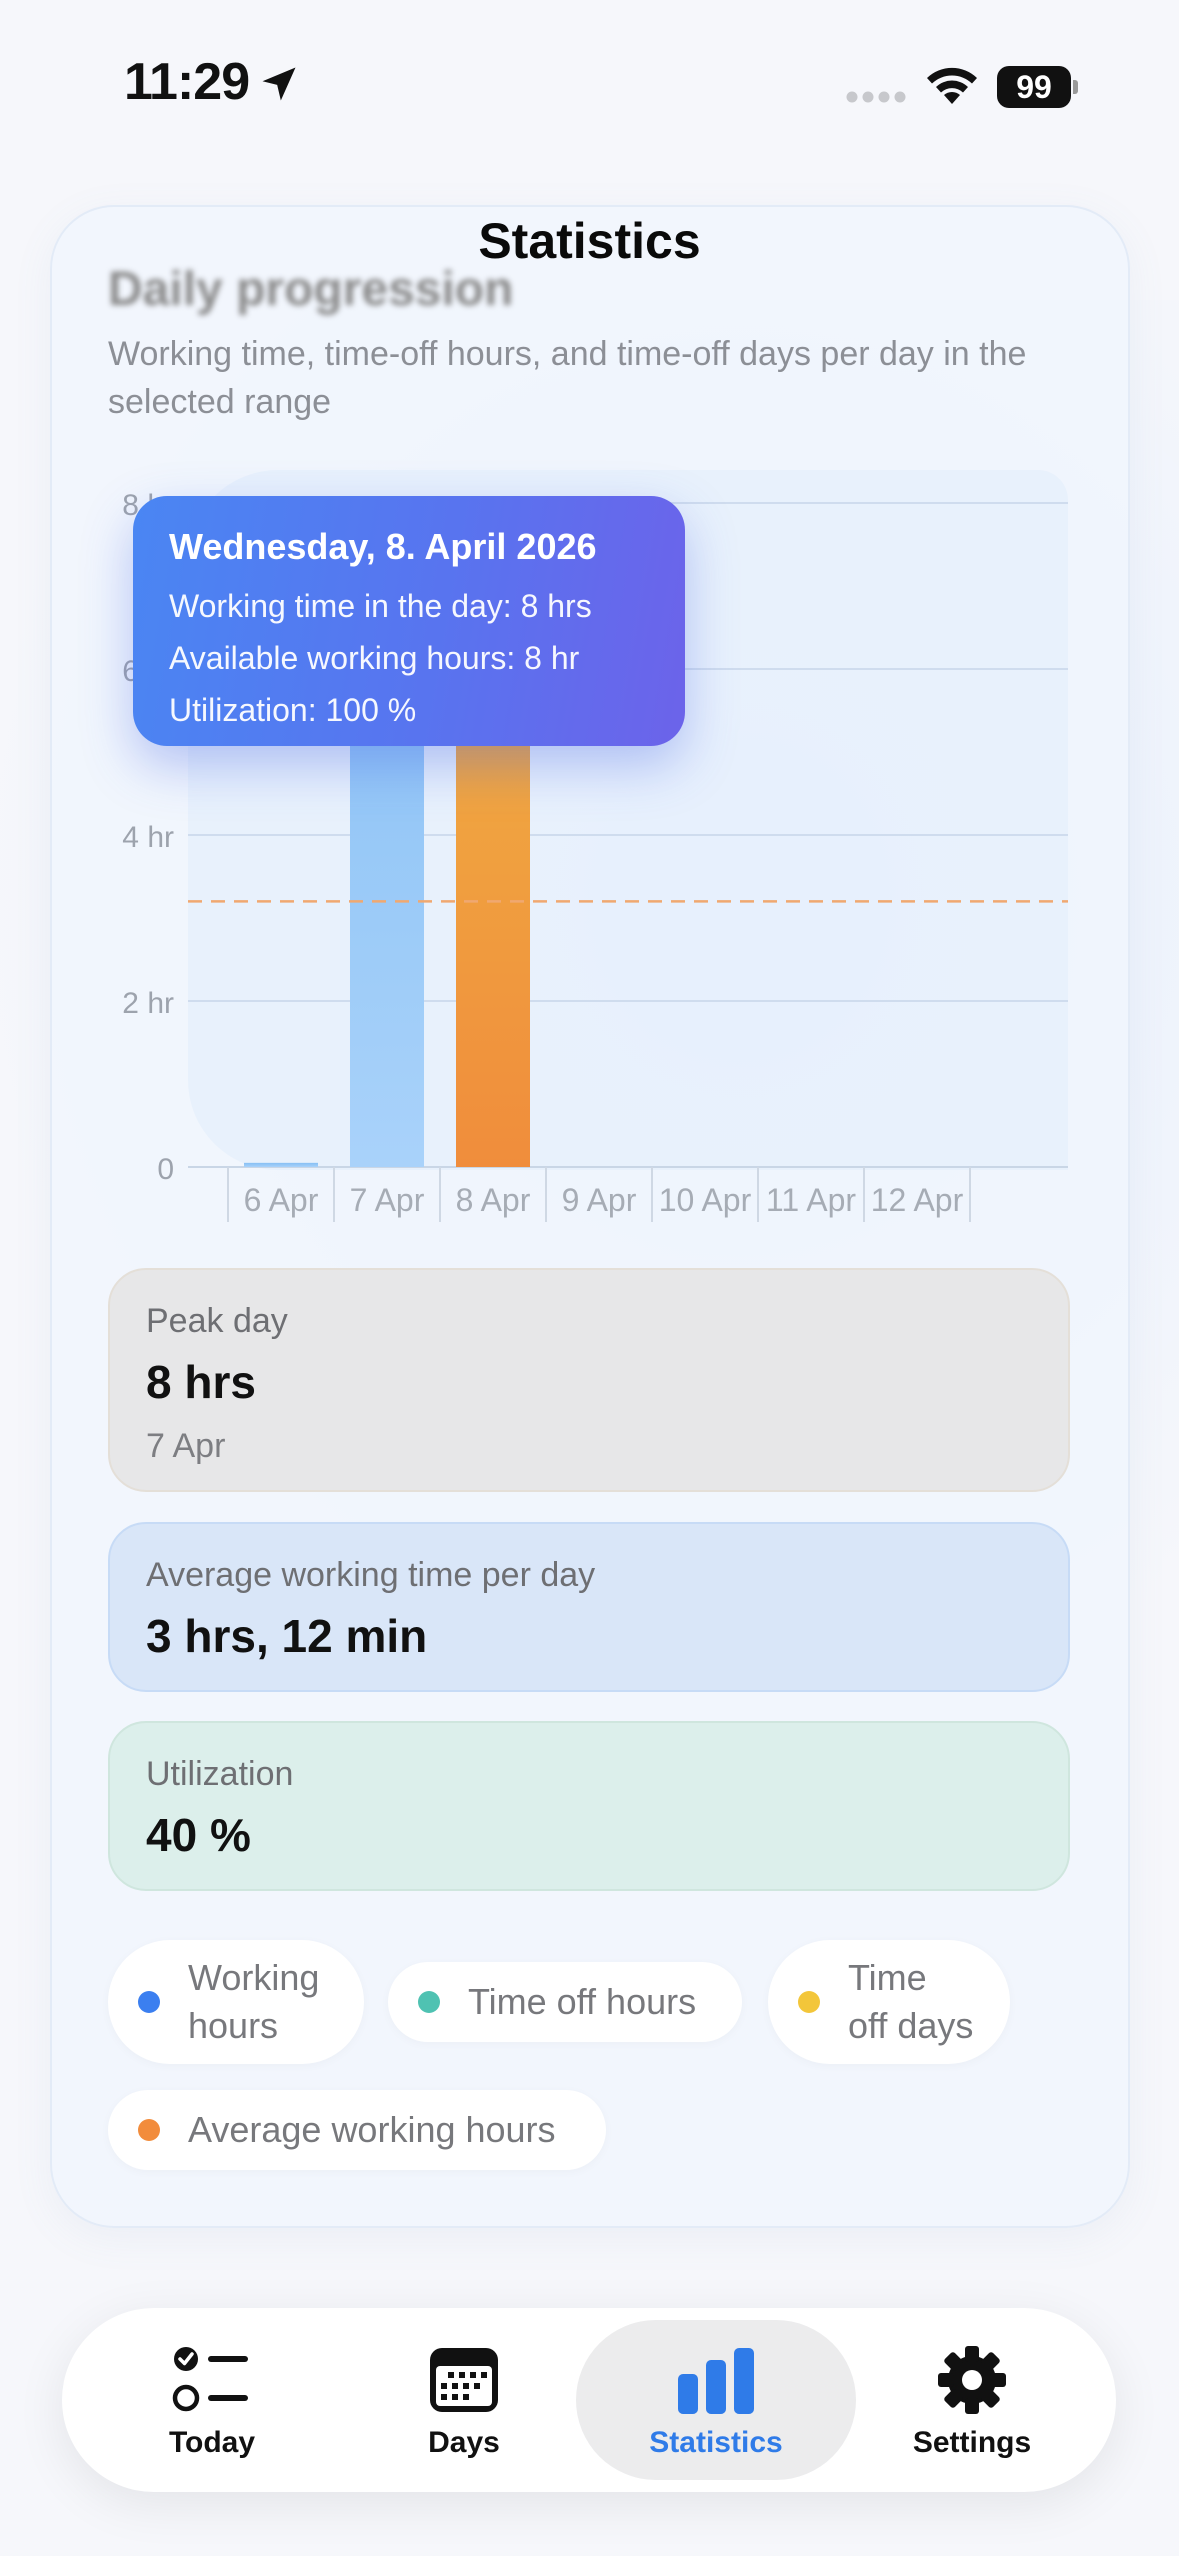  I want to click on tab-label: Statistics, so click(716, 2442).